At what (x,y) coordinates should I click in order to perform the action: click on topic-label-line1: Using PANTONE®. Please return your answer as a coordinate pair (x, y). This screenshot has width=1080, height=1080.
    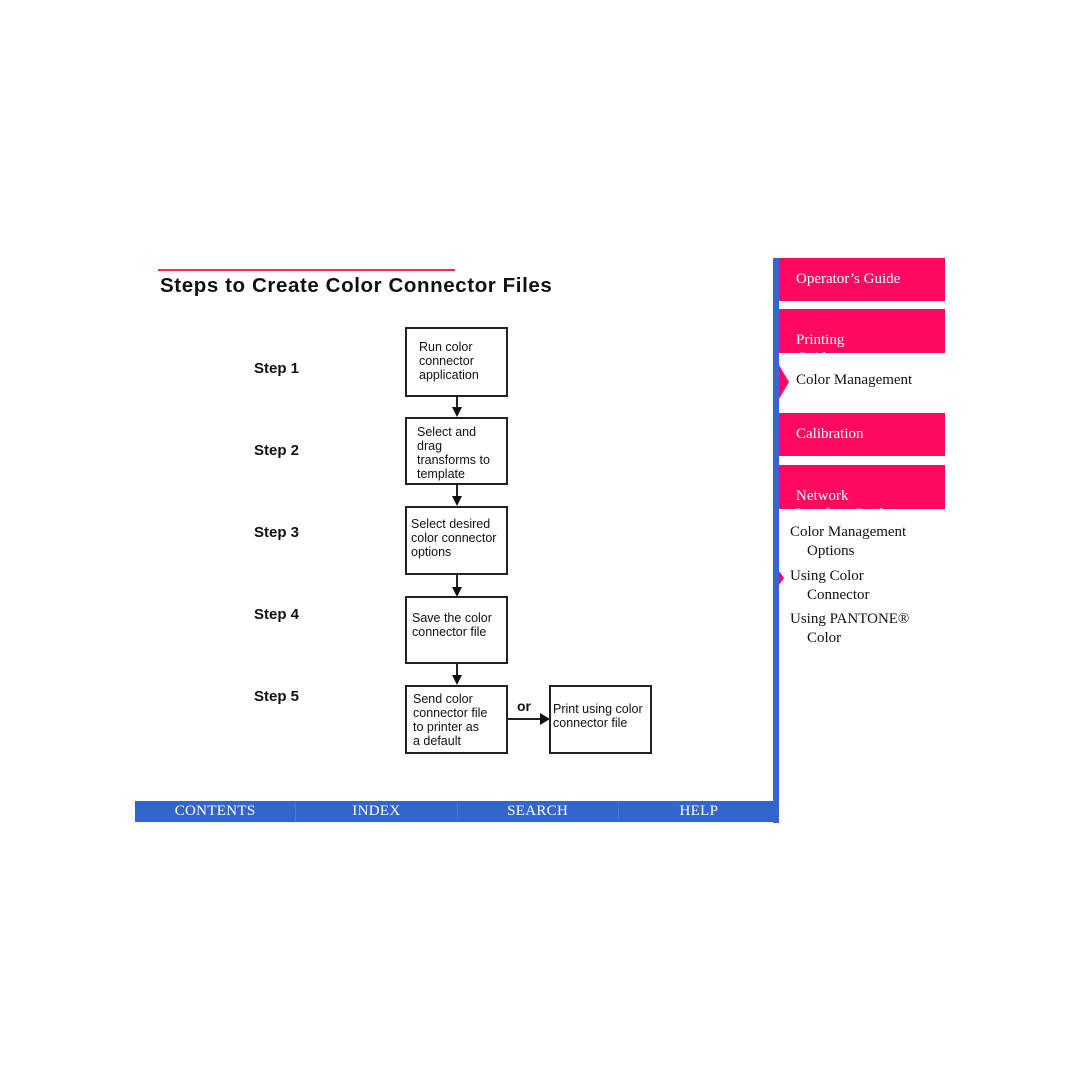
    Looking at the image, I should click on (850, 619).